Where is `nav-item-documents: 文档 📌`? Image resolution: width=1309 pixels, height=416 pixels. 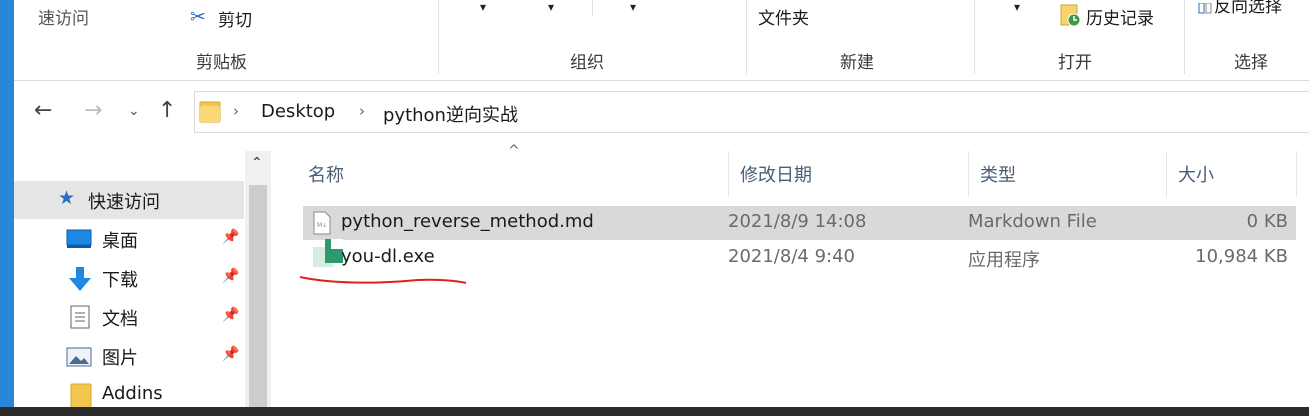 nav-item-documents: 文档 📌 is located at coordinates (129, 317).